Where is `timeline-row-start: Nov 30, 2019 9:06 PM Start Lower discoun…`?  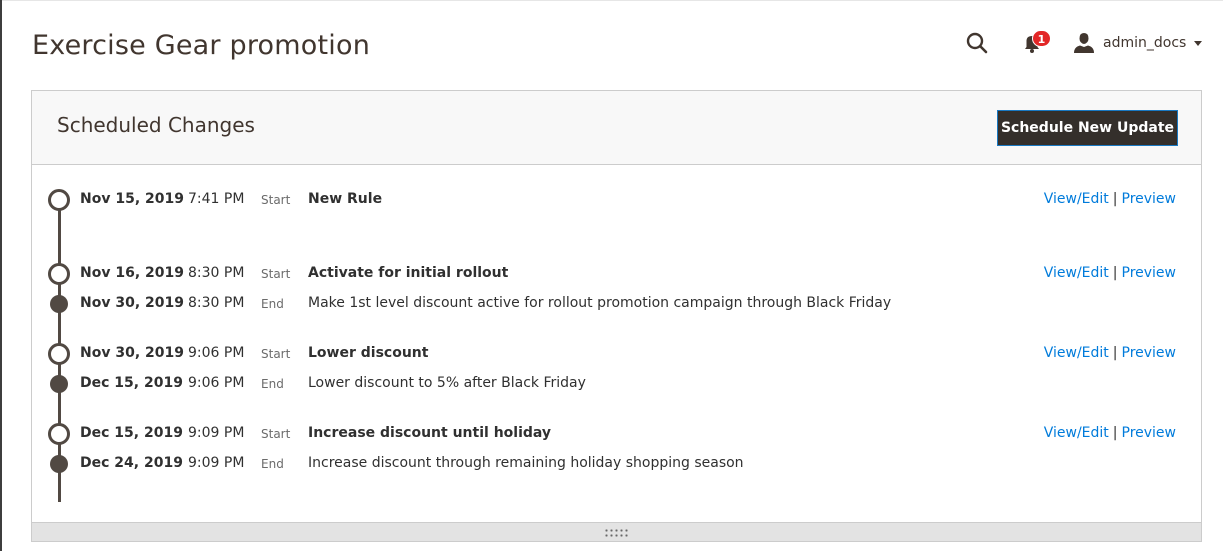 timeline-row-start: Nov 30, 2019 9:06 PM Start Lower discoun… is located at coordinates (616, 354).